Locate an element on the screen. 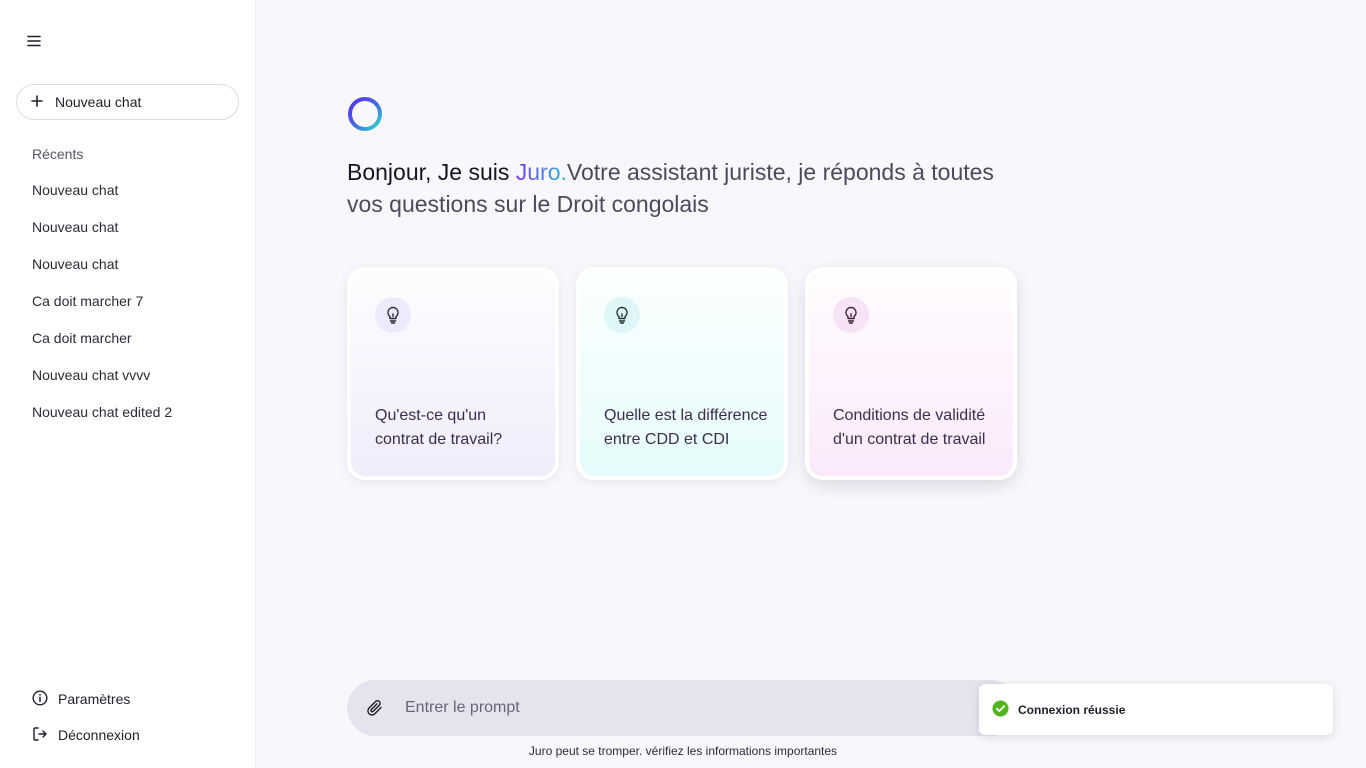  settings-link: Paramètres is located at coordinates (86, 699).